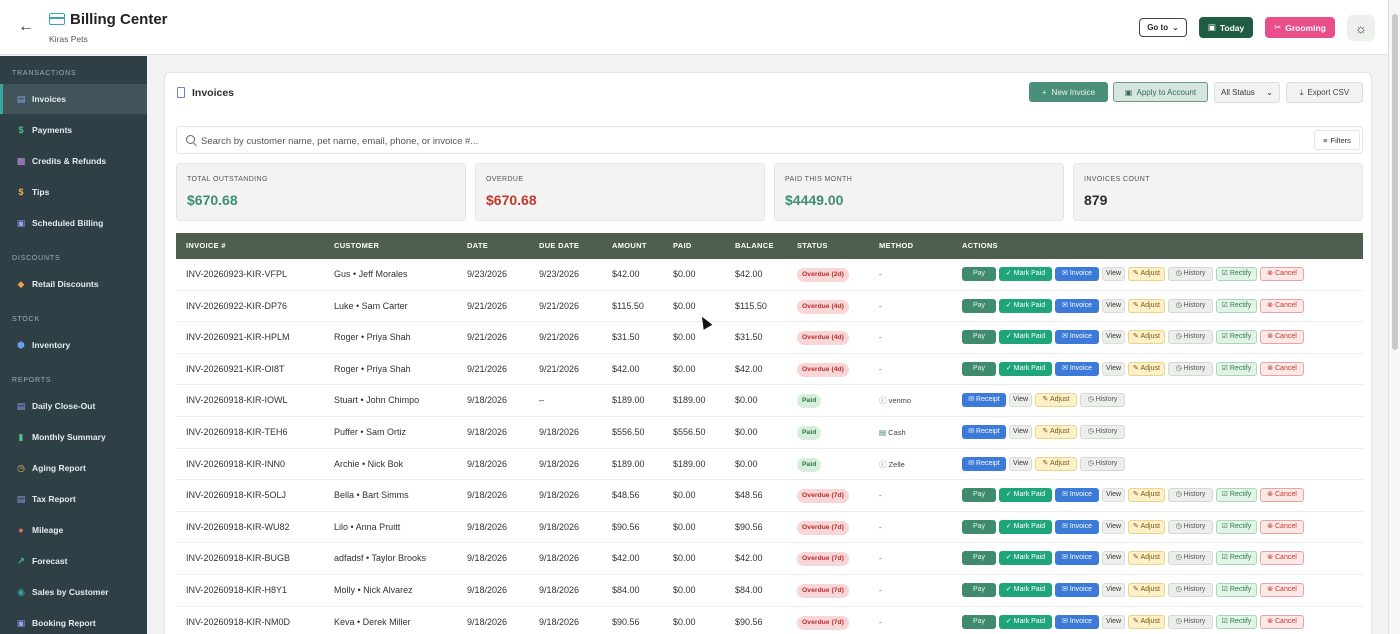 This screenshot has height=634, width=1400. I want to click on sidebar-item-credits-refunds: ▩ Credits & Refunds, so click(73, 161).